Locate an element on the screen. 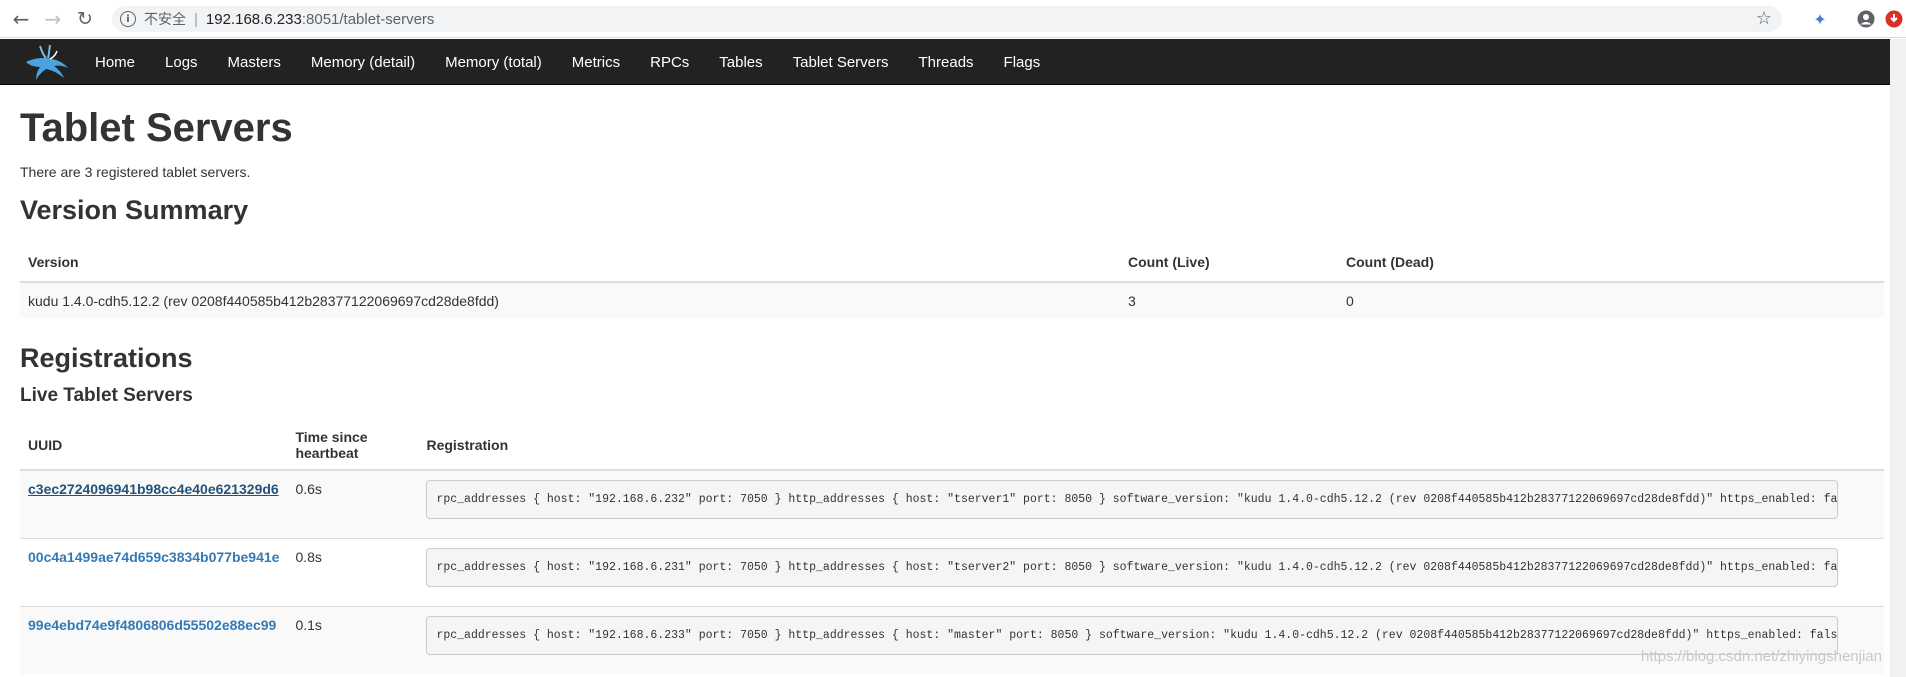 Image resolution: width=1906 pixels, height=677 pixels. table-header-row: Version Count (Live) Count (Dead) is located at coordinates (952, 262).